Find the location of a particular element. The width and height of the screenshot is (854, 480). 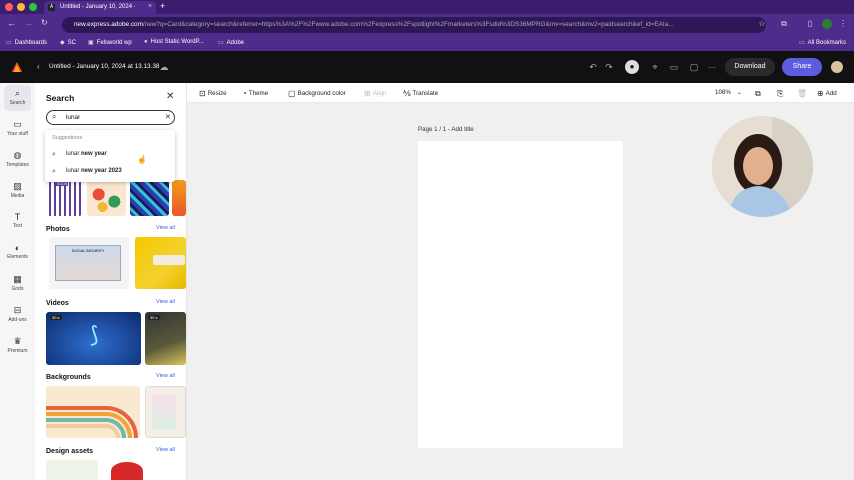

crown-icon: ♛ is located at coordinates (17, 341).